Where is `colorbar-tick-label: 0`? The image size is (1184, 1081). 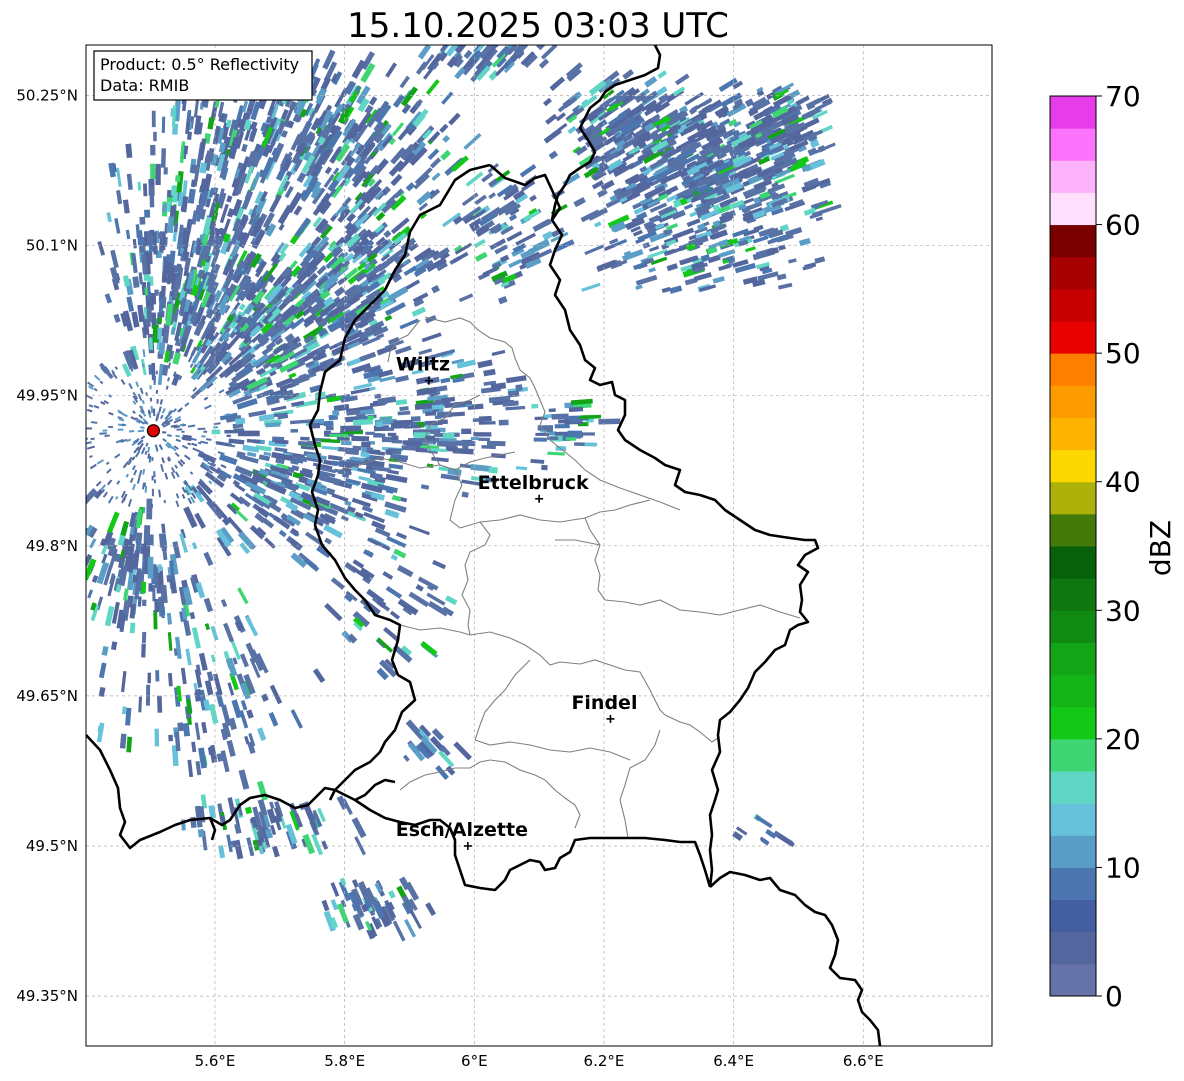 colorbar-tick-label: 0 is located at coordinates (1114, 996).